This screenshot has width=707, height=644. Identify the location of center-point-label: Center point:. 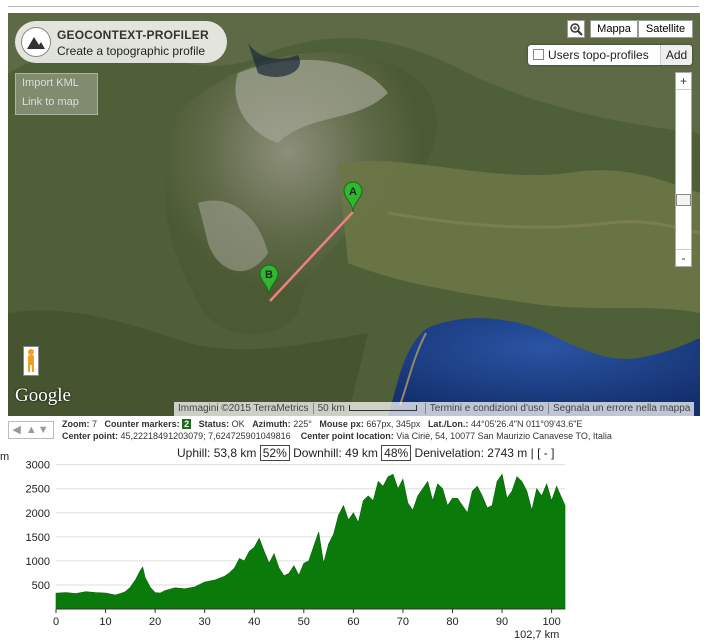
(90, 436).